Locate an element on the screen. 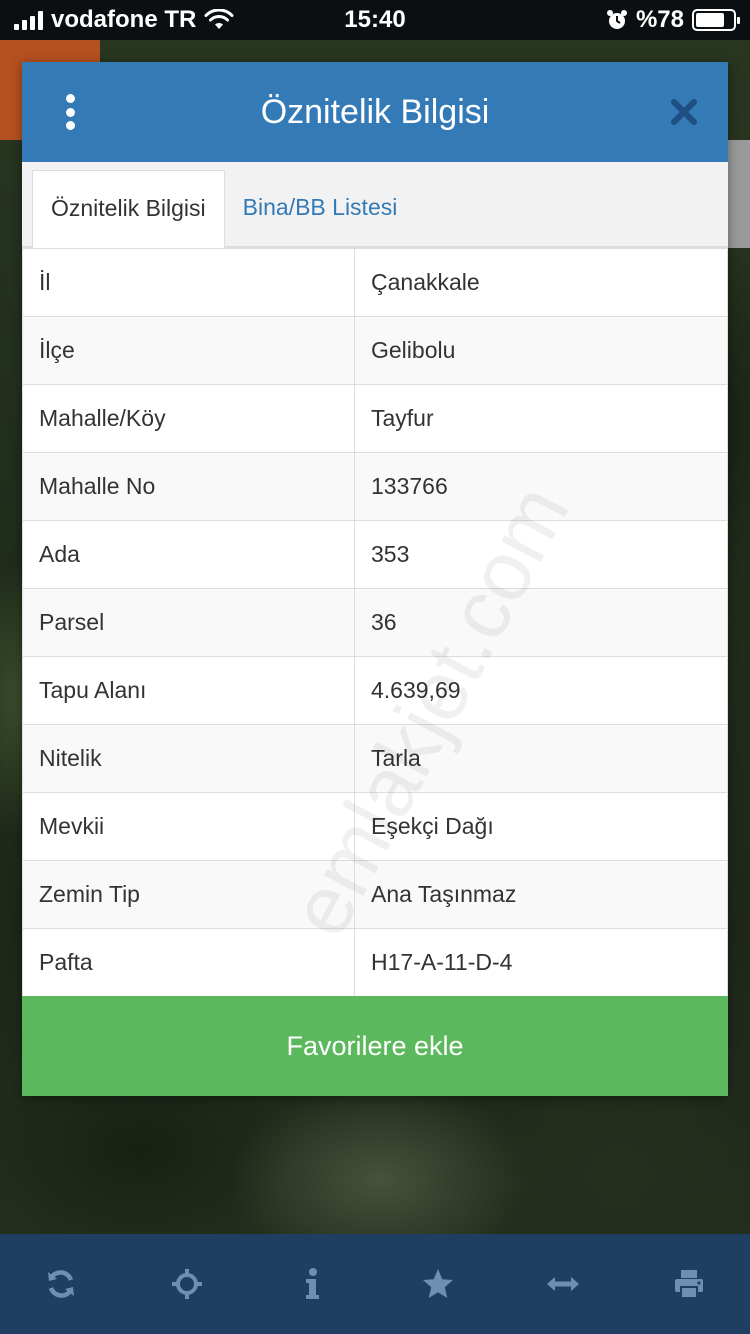 This screenshot has width=750, height=1334. row-value: 36 is located at coordinates (541, 622).